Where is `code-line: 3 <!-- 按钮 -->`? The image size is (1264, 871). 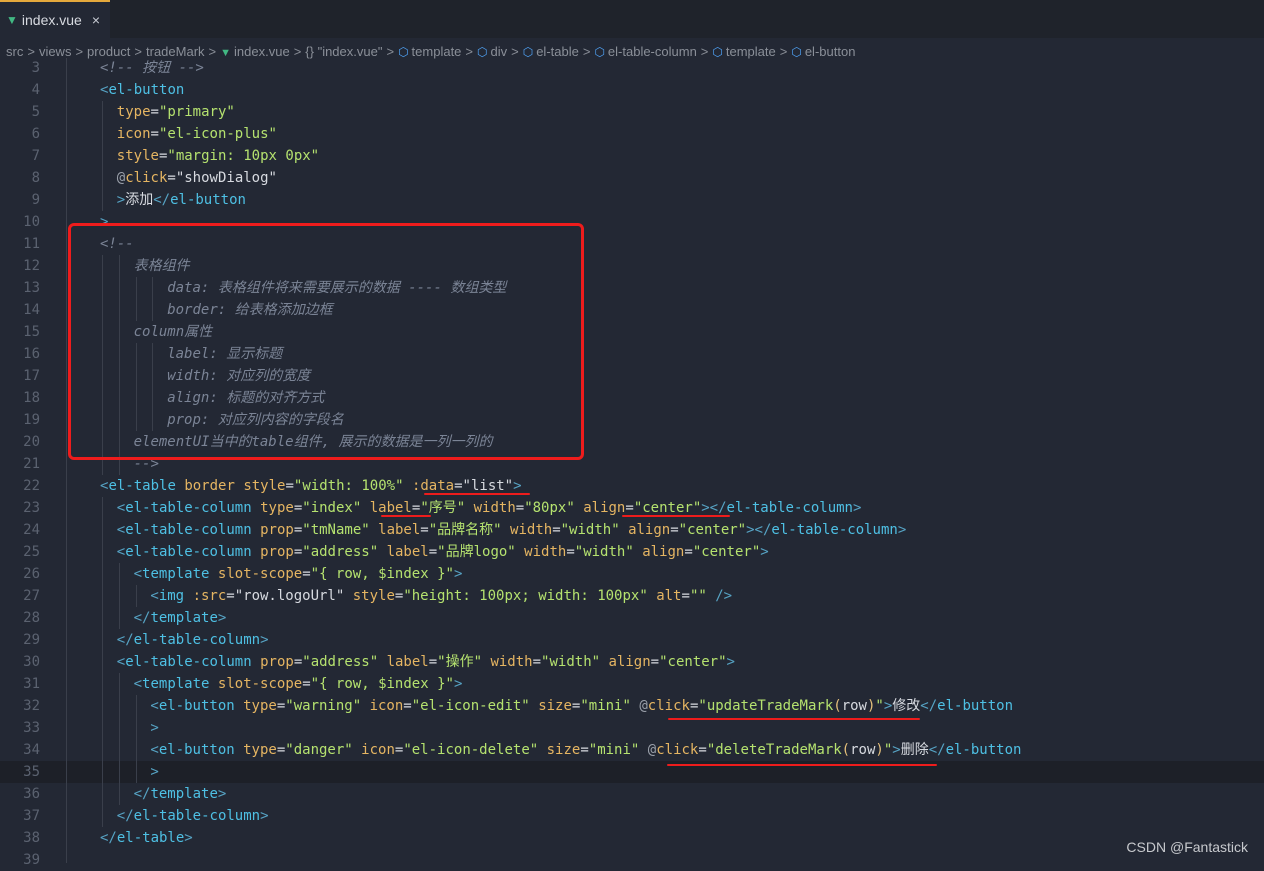 code-line: 3 <!-- 按钮 --> is located at coordinates (632, 68).